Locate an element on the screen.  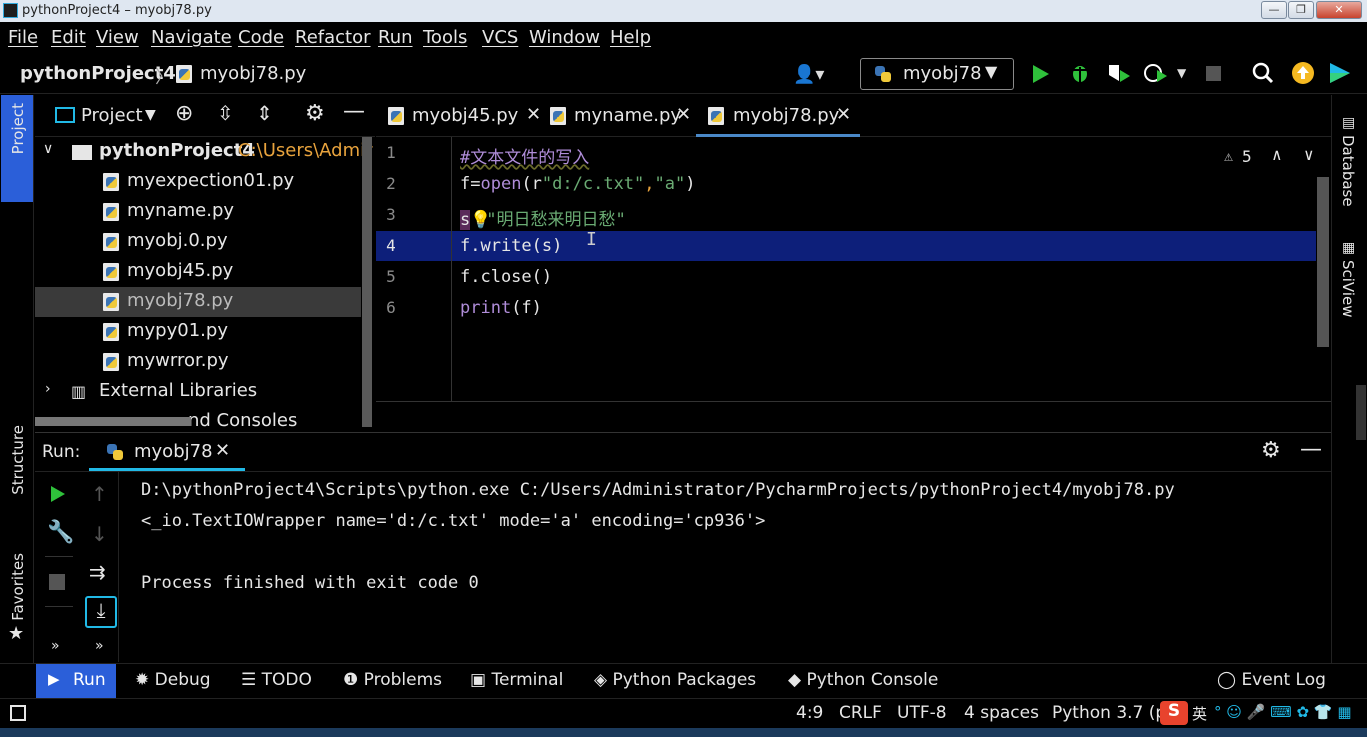
locate-file-icon: ⊕ is located at coordinates (184, 113).